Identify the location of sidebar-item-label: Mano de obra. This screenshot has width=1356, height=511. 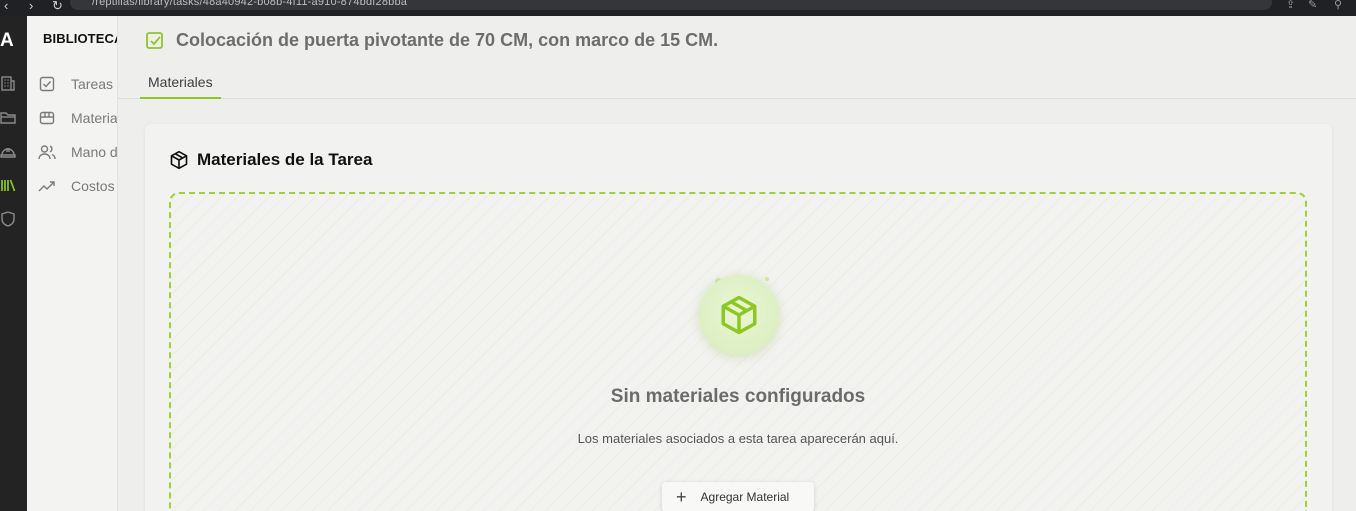
(94, 152).